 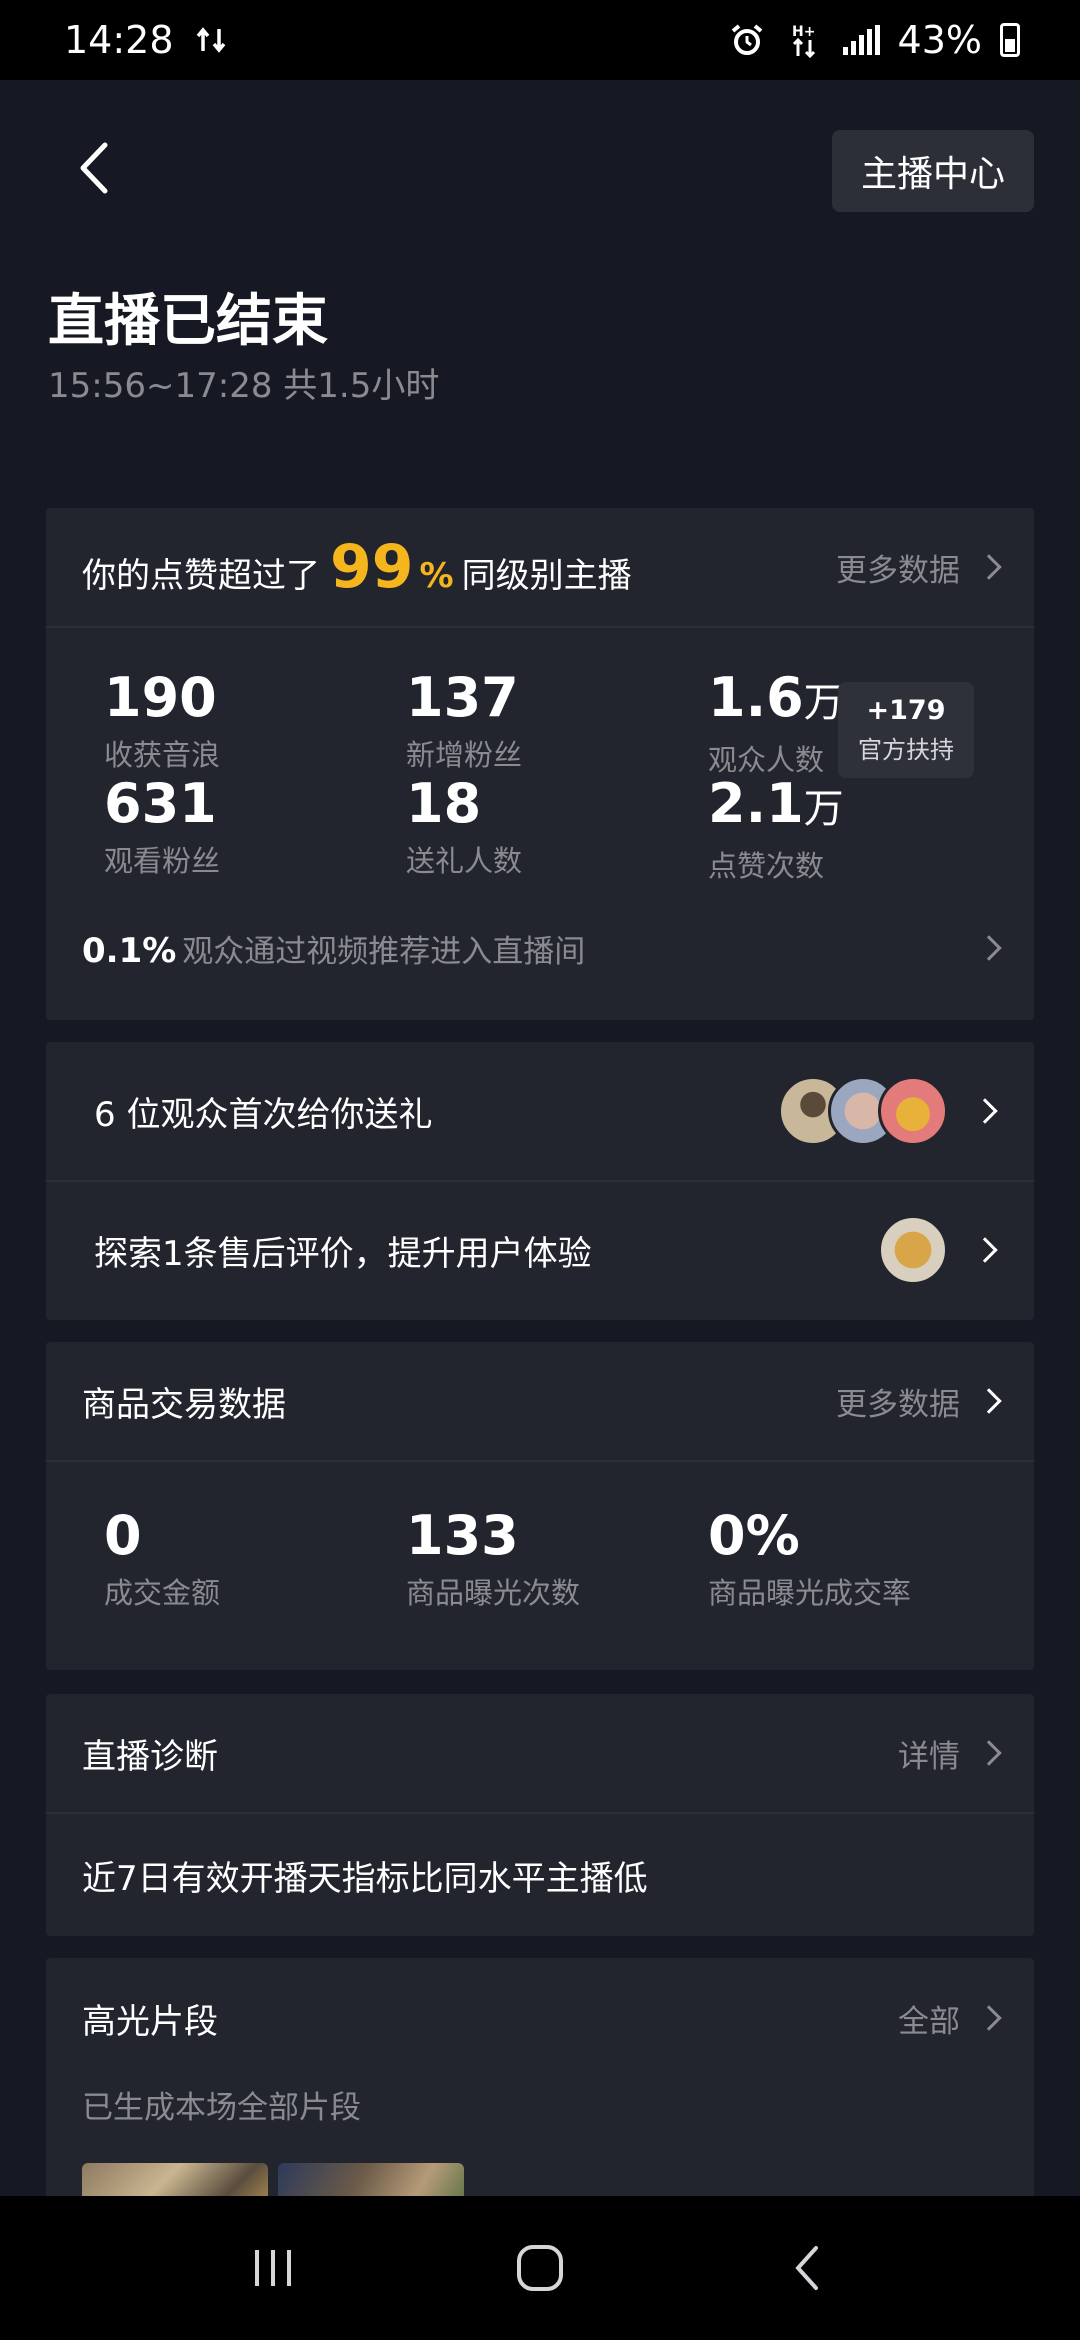 I want to click on trade-data-card: 商品交易数据 更多数据 0 成交金额 133 商品曝光次数 0% 商品曝光成交率, so click(x=540, y=1506).